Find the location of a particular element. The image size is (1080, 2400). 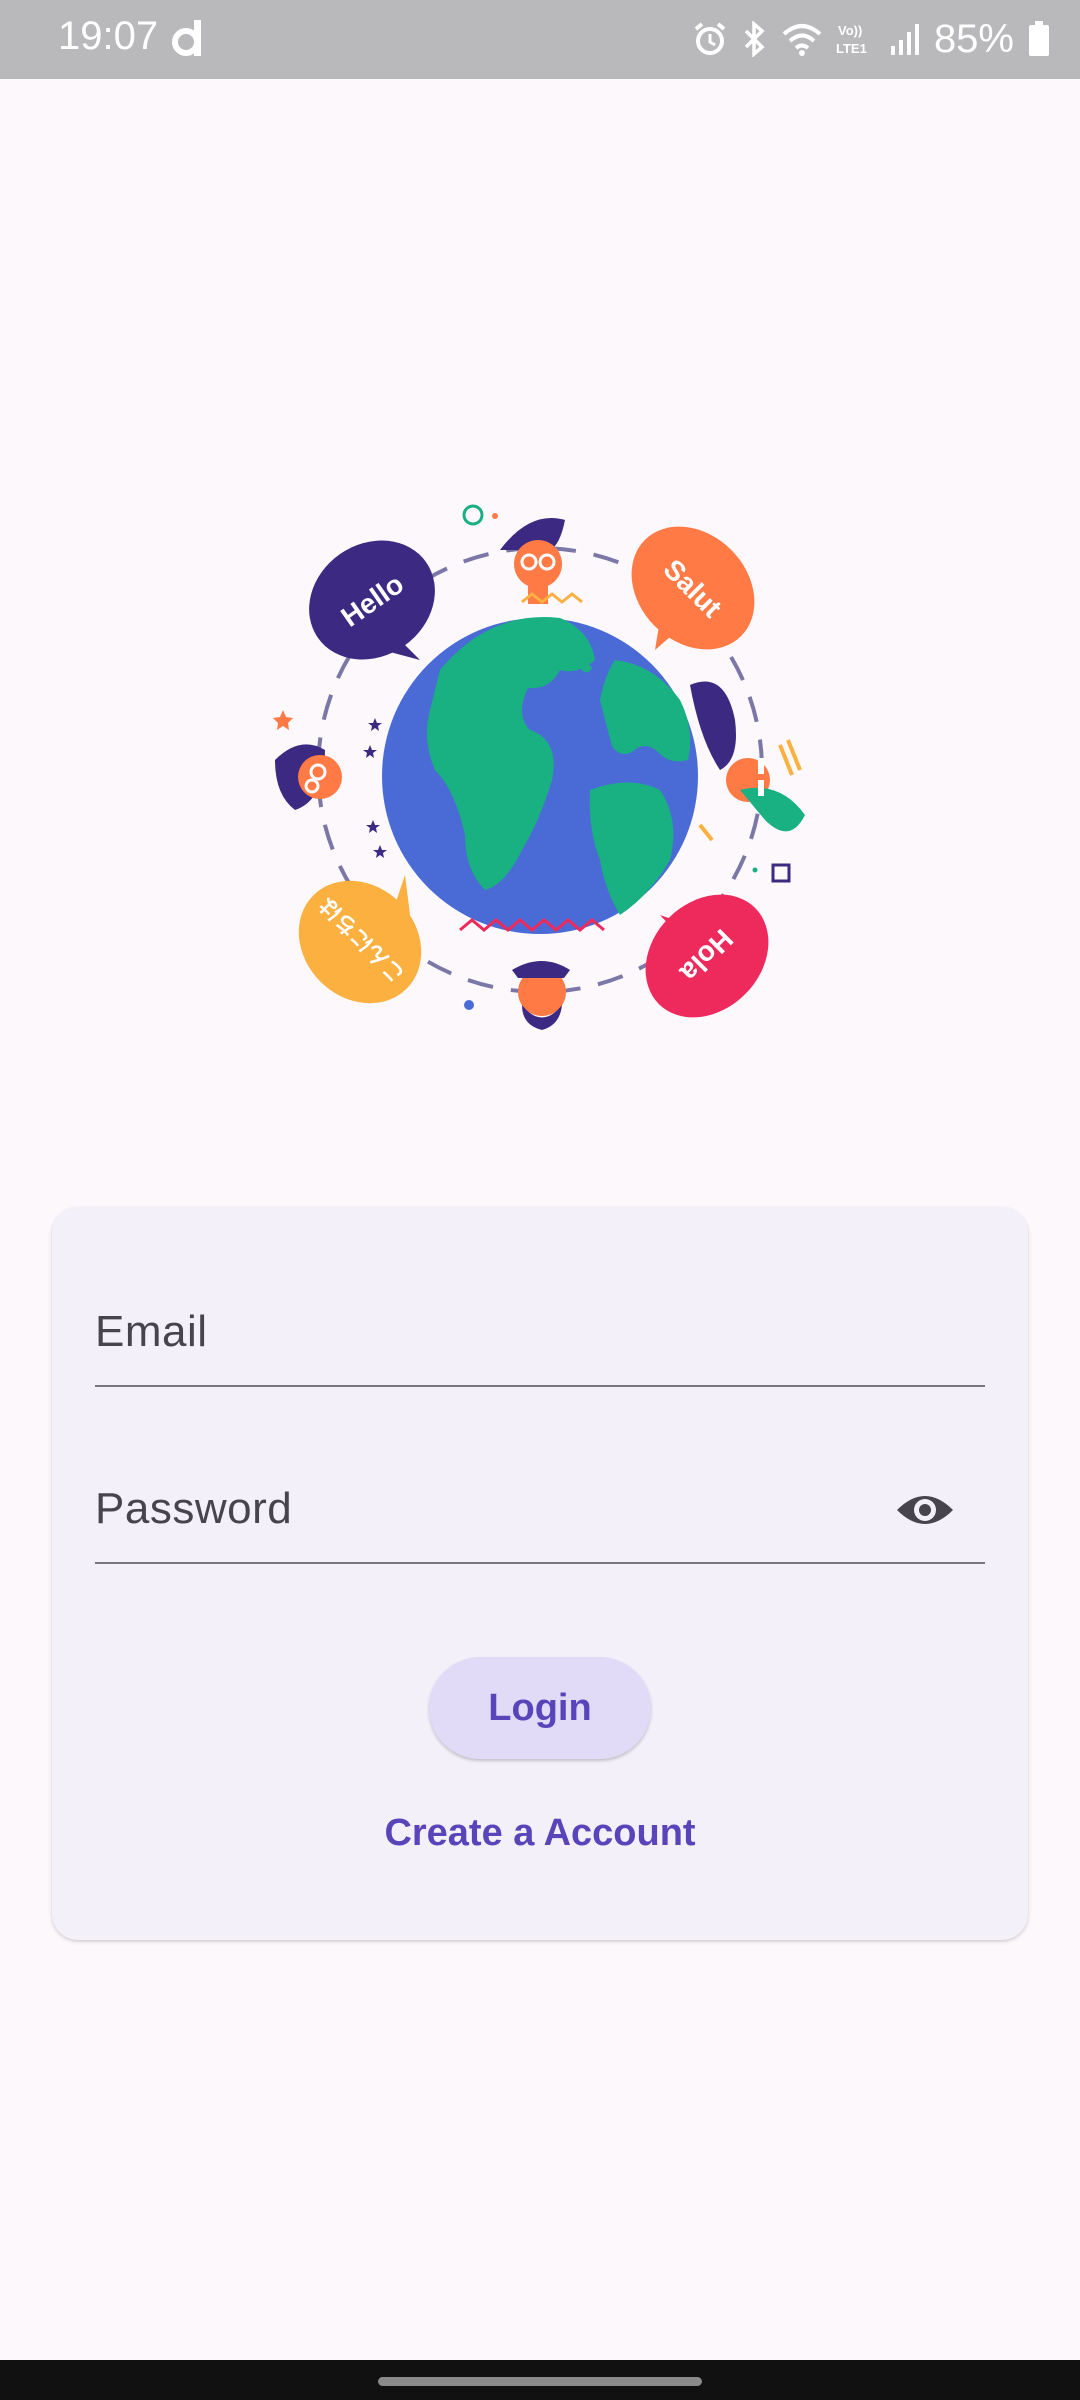

globe-illustration: Hello Salut Hola こんにちは is located at coordinates (539, 767).